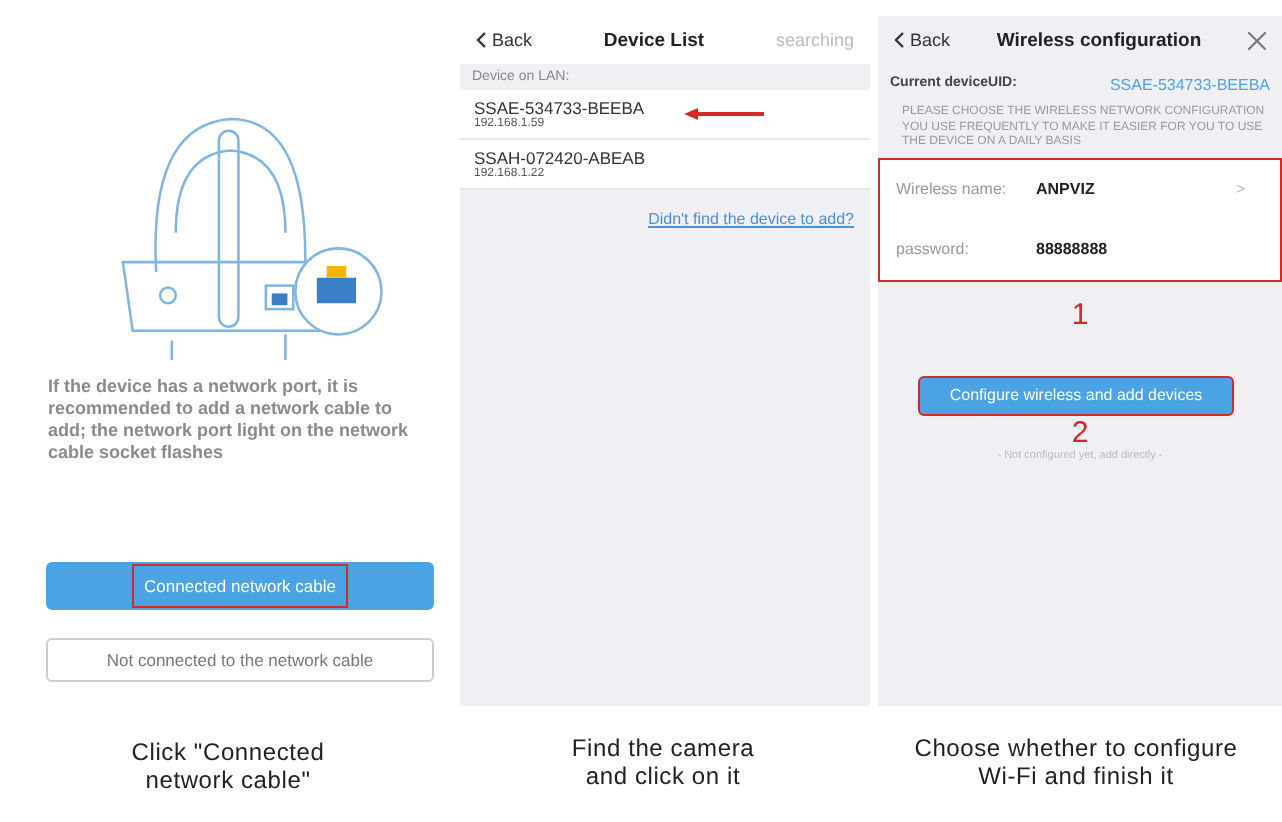  What do you see at coordinates (1136, 249) in the screenshot?
I see `field-value: 88888888` at bounding box center [1136, 249].